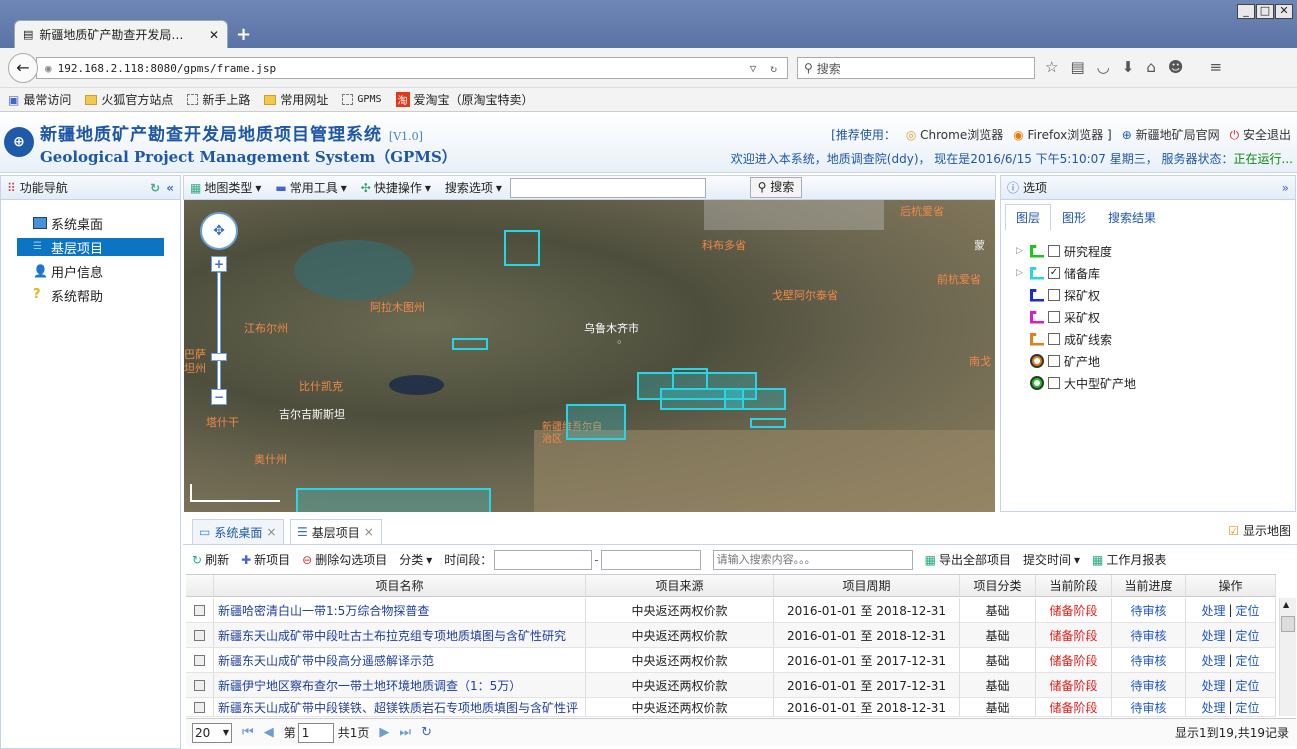 The height and width of the screenshot is (749, 1297). What do you see at coordinates (90, 247) in the screenshot?
I see `nav-item-projects: ☰ 基层项目` at bounding box center [90, 247].